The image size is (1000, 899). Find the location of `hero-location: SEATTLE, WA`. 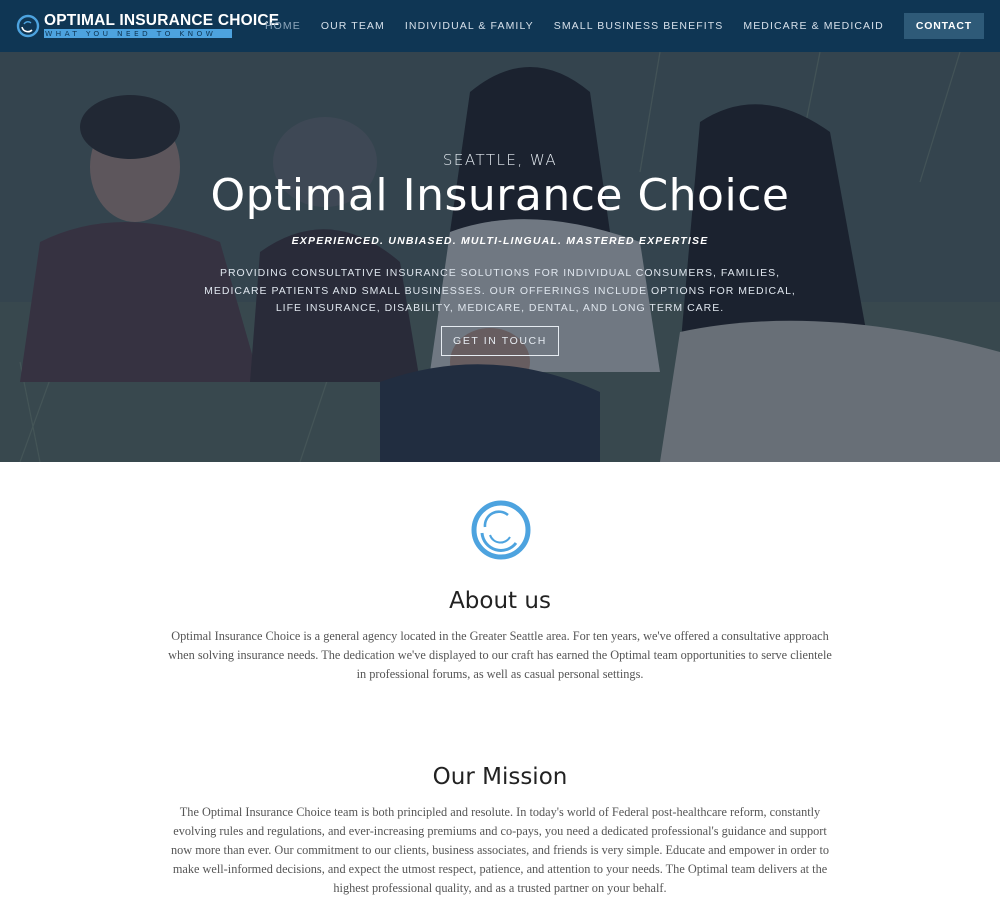

hero-location: SEATTLE, WA is located at coordinates (500, 160).